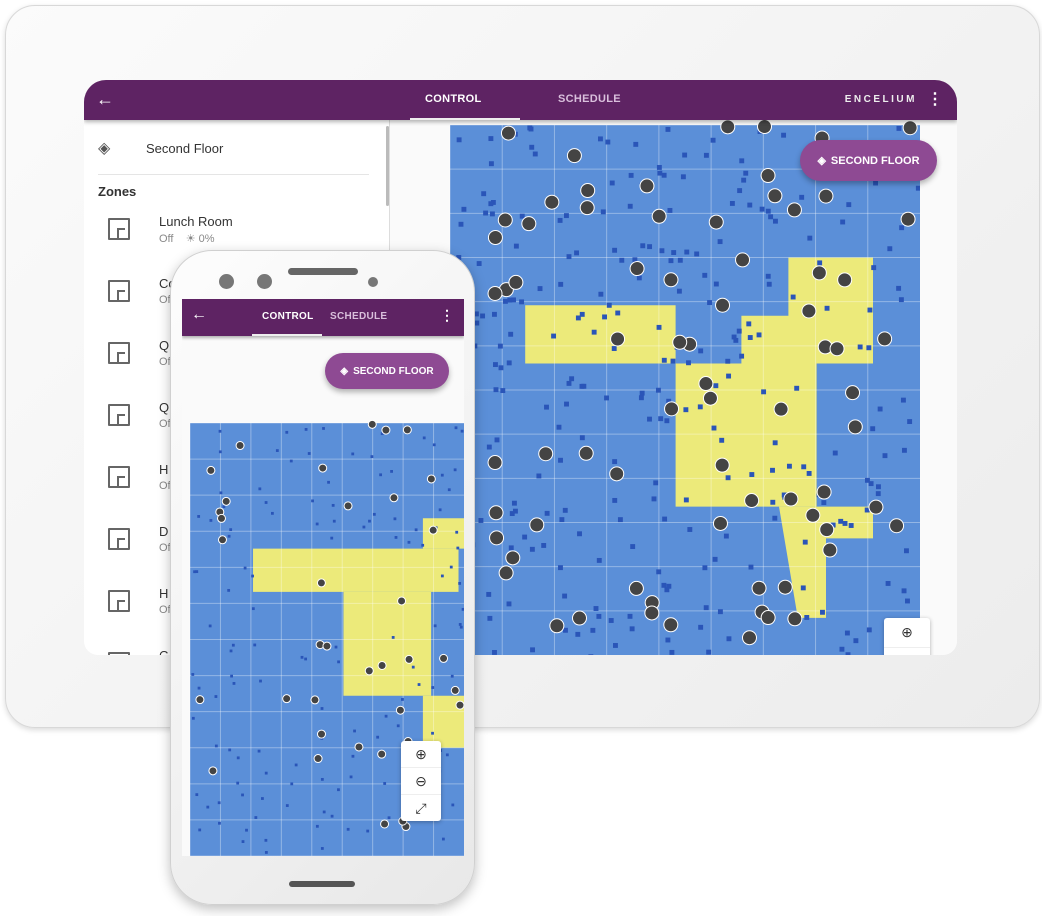  What do you see at coordinates (421, 808) in the screenshot?
I see `fullscreen-icon: ⤢` at bounding box center [421, 808].